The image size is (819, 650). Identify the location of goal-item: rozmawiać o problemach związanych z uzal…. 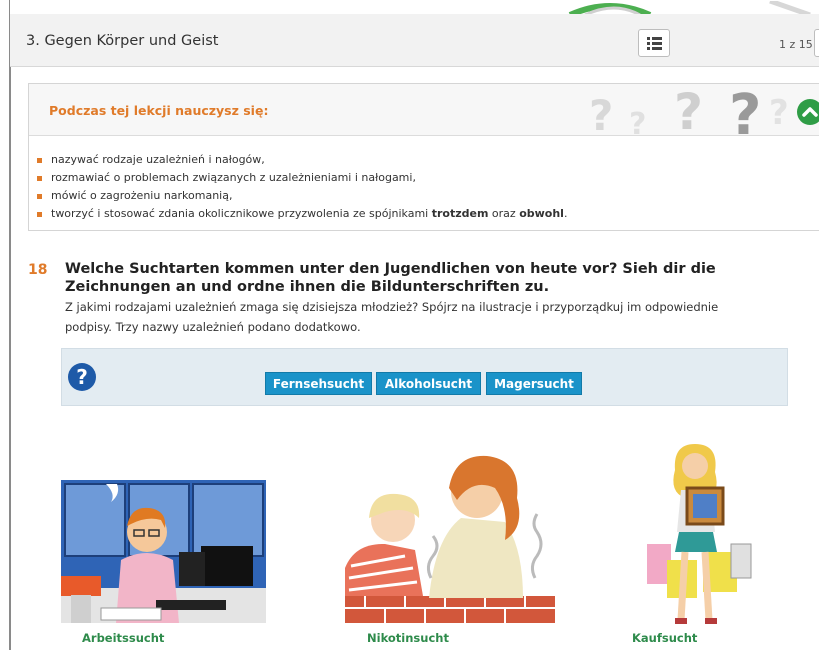
(302, 178).